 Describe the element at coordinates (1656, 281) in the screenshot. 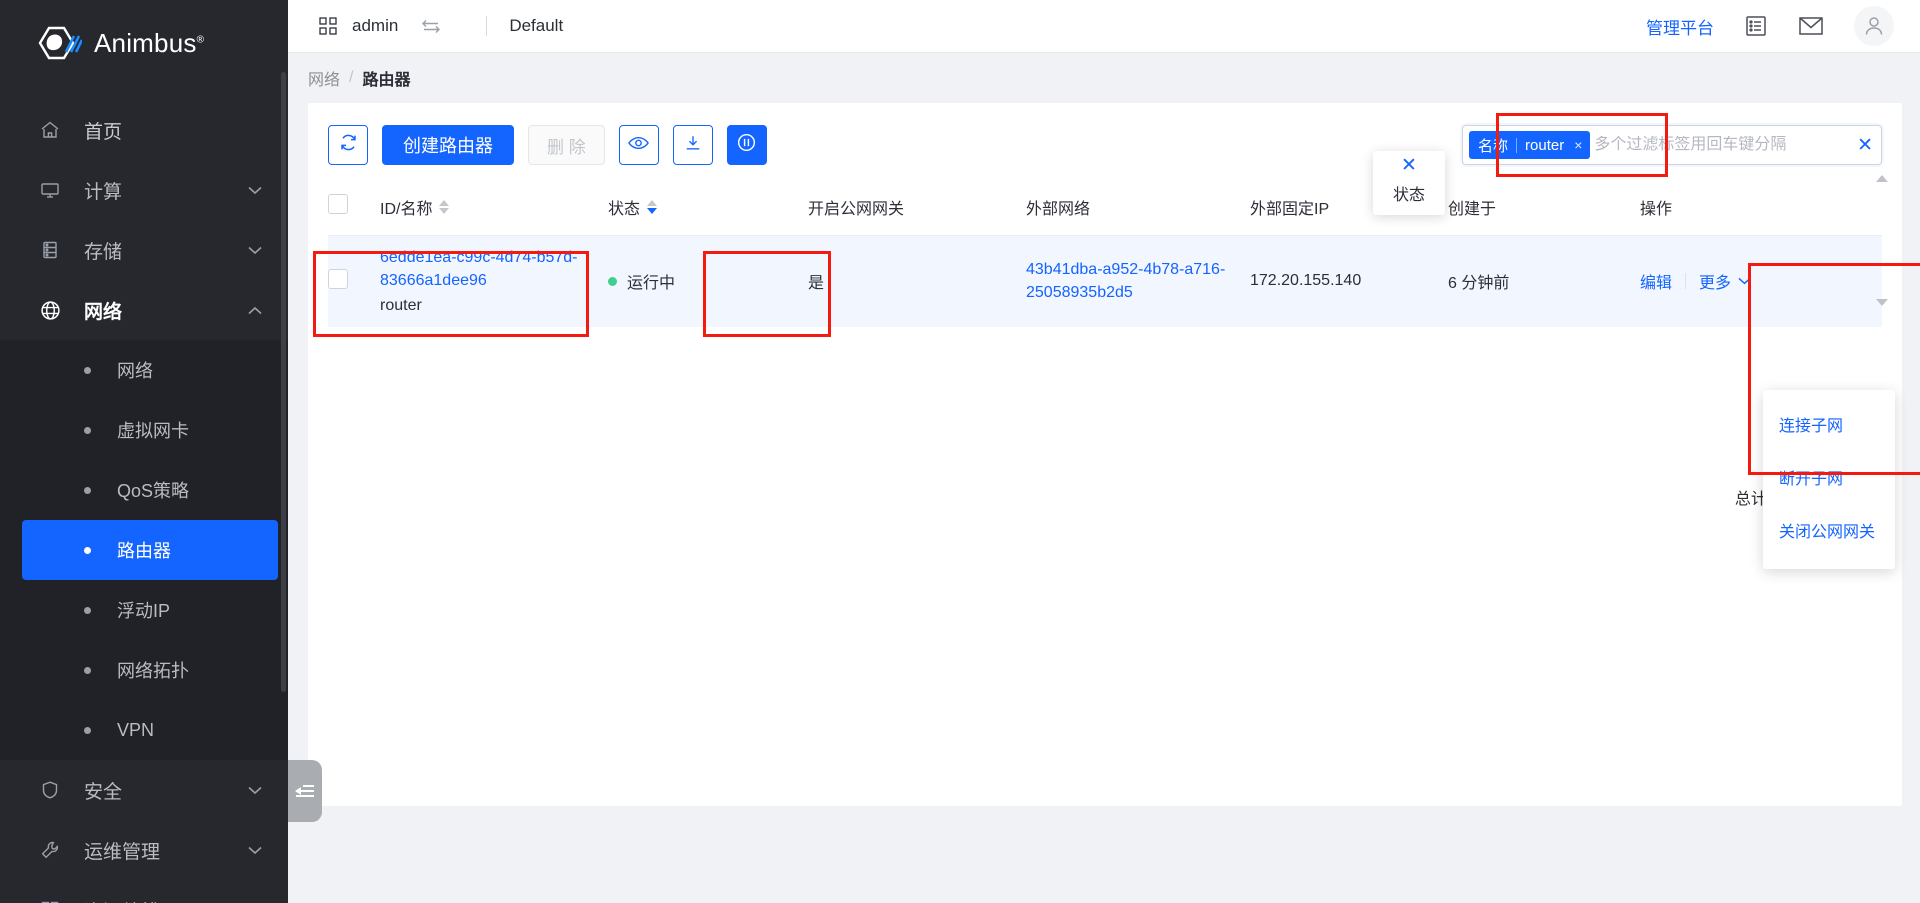

I see `edit-action: 编辑` at that location.